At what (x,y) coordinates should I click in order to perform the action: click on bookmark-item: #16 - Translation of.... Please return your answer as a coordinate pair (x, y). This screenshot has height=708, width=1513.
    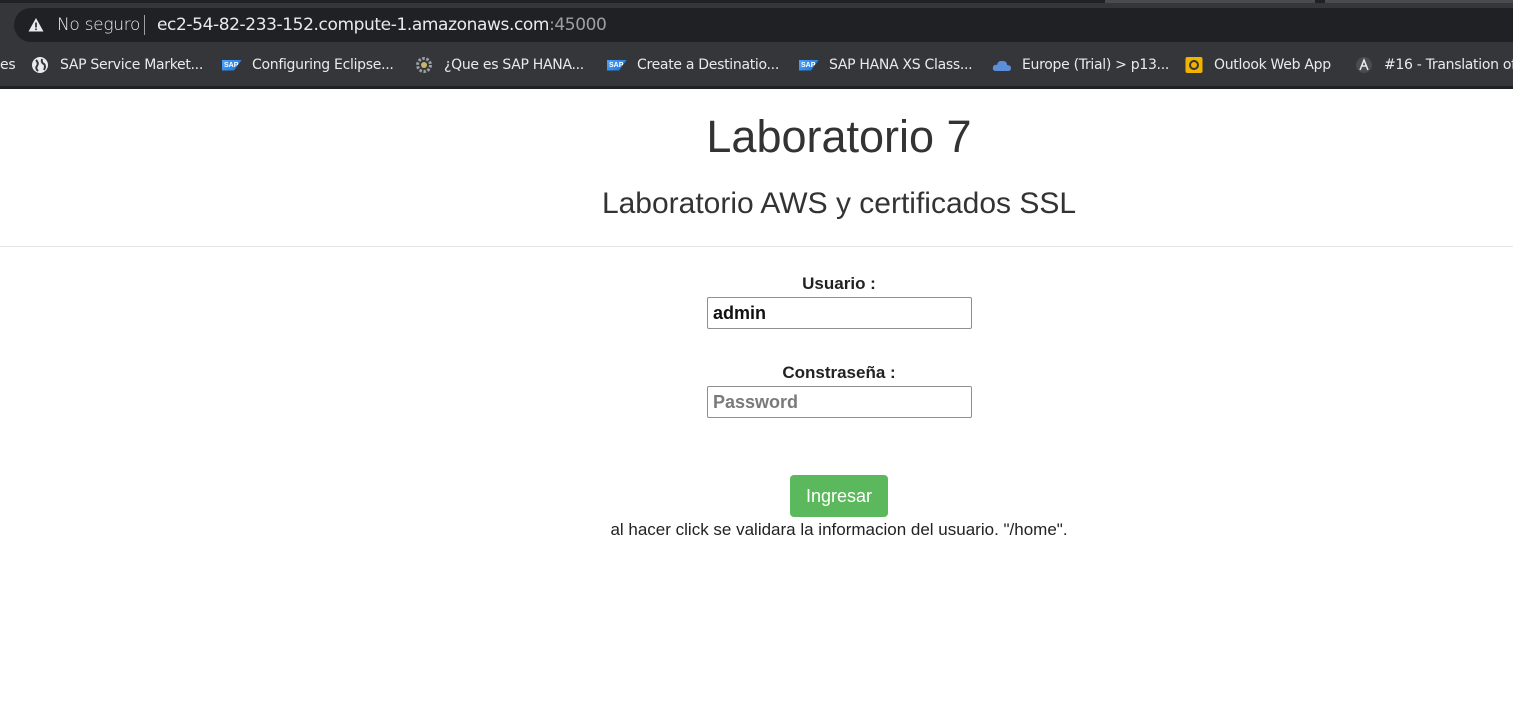
    Looking at the image, I should click on (1433, 65).